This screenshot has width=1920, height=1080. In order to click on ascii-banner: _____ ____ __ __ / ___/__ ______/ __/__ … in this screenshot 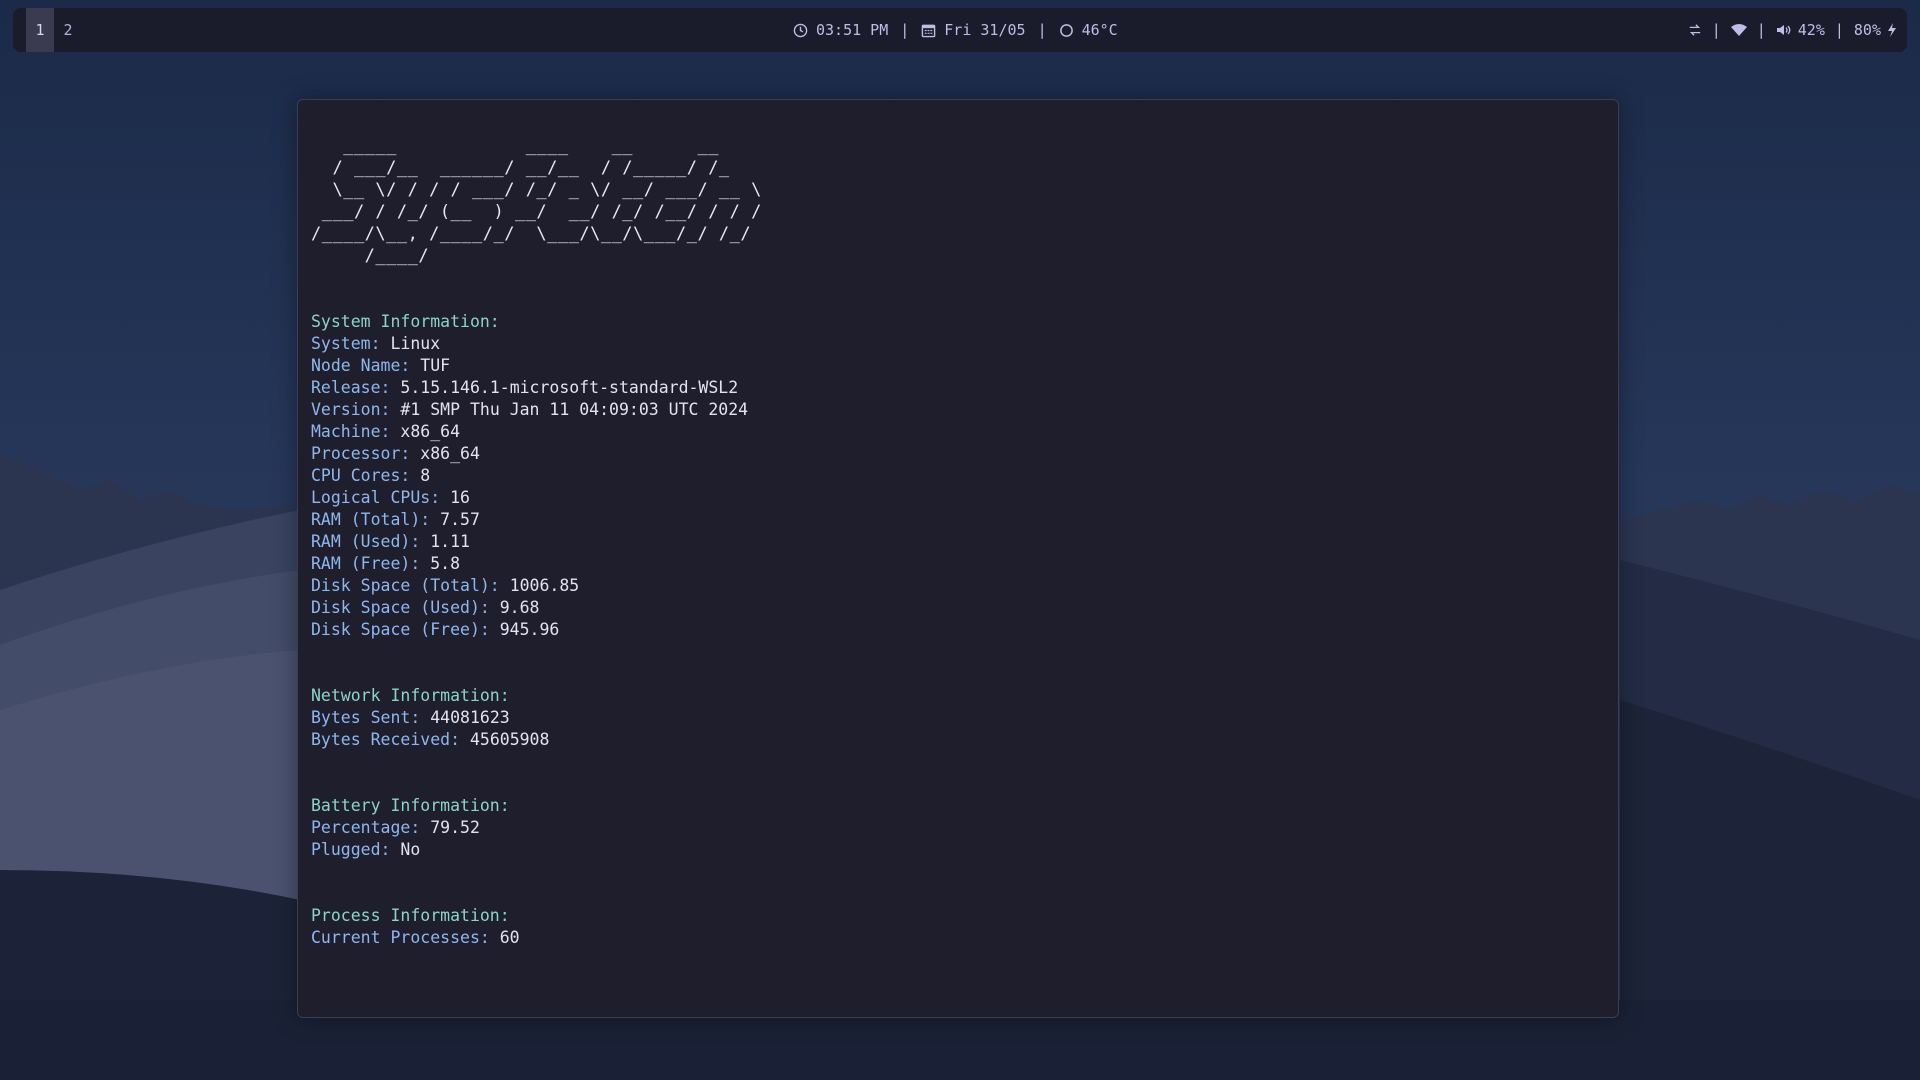, I will do `click(536, 201)`.